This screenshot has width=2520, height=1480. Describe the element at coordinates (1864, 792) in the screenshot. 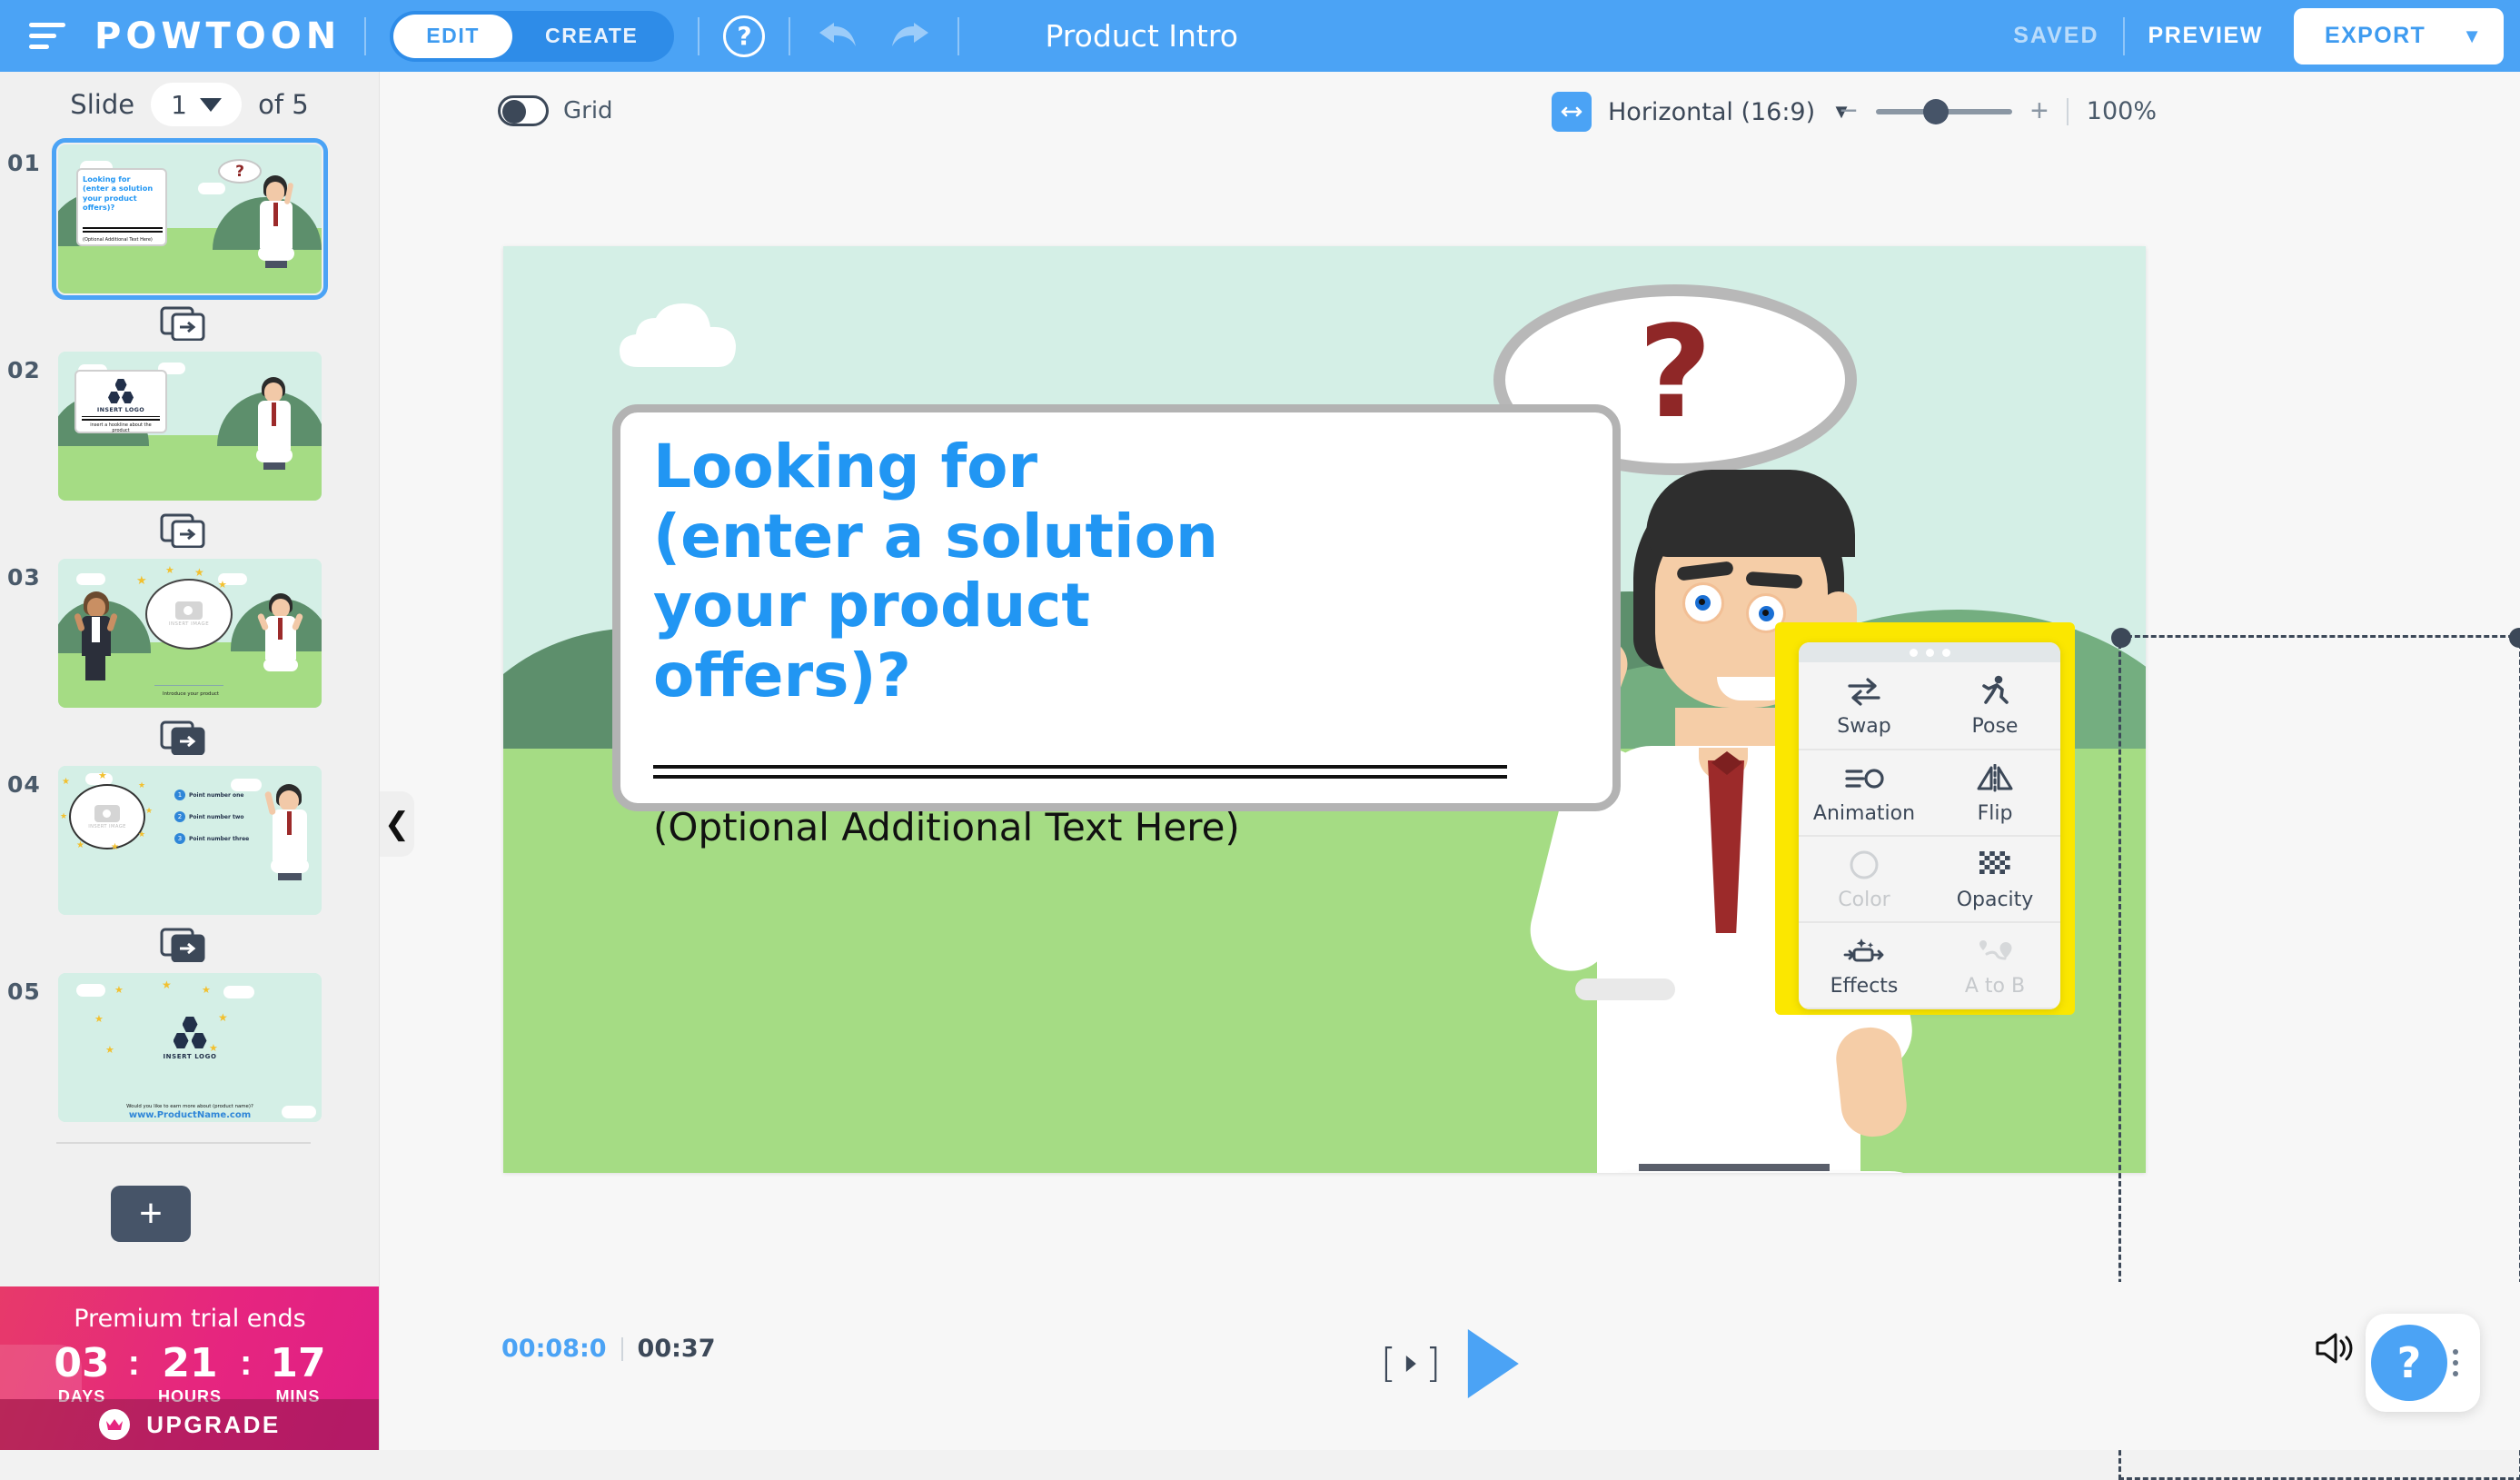

I see `tool-animation: Animation` at that location.